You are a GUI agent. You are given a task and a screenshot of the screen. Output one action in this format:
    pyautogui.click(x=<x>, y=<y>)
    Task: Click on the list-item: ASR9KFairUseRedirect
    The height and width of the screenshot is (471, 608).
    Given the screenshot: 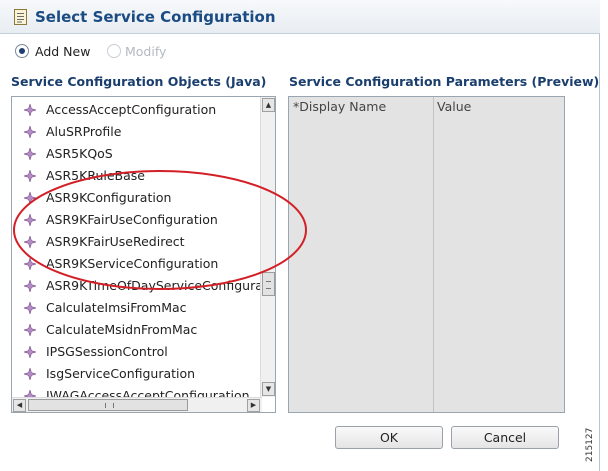 What is the action you would take?
    pyautogui.click(x=104, y=242)
    